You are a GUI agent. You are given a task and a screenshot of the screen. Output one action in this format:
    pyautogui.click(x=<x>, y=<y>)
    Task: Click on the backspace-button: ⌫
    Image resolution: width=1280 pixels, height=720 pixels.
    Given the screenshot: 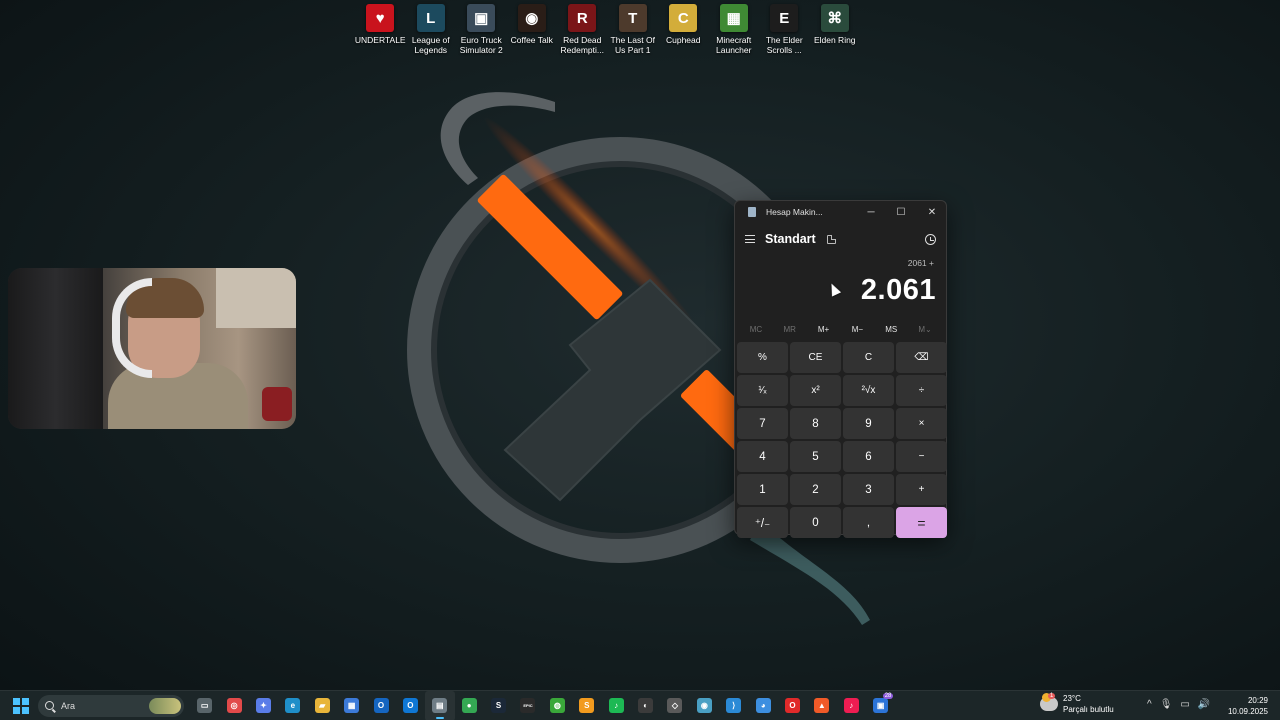 What is the action you would take?
    pyautogui.click(x=921, y=357)
    